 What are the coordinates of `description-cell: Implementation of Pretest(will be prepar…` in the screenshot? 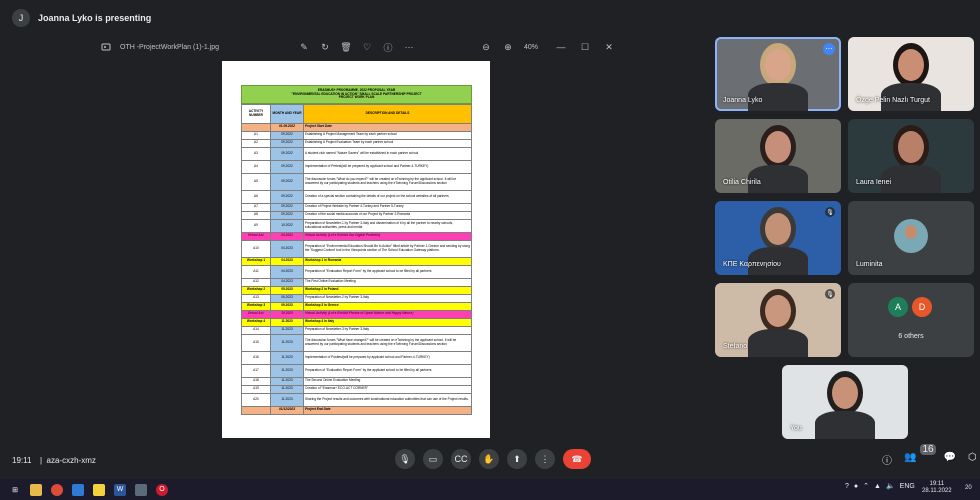 It's located at (387, 166).